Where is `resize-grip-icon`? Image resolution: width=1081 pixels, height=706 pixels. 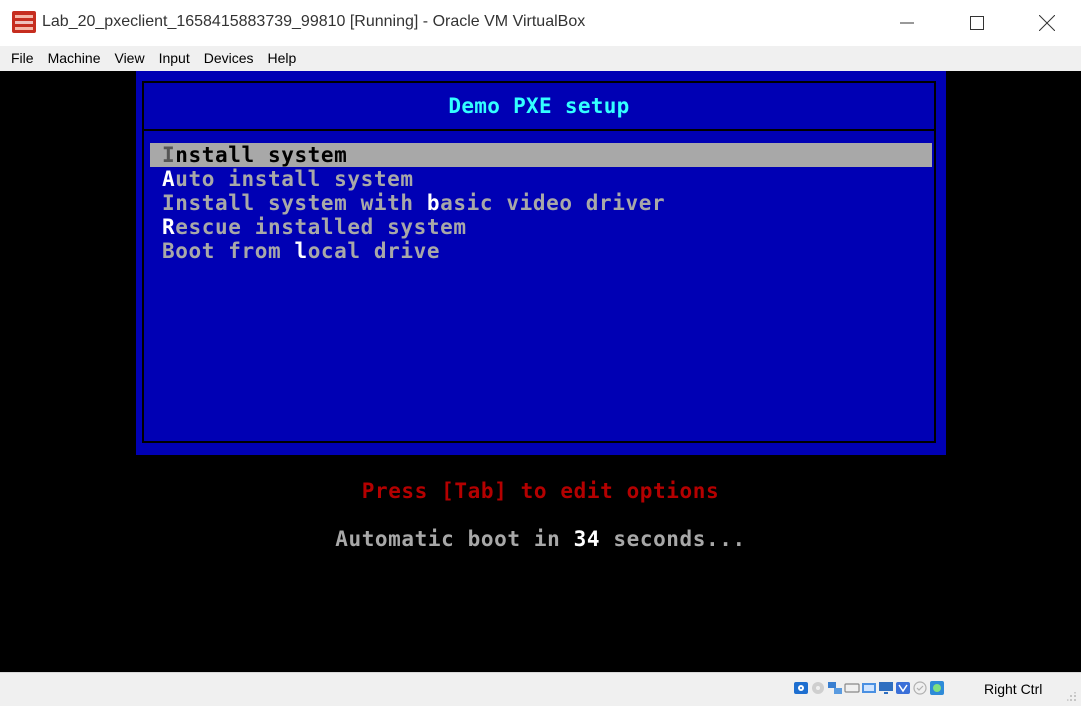
resize-grip-icon is located at coordinates (1072, 697).